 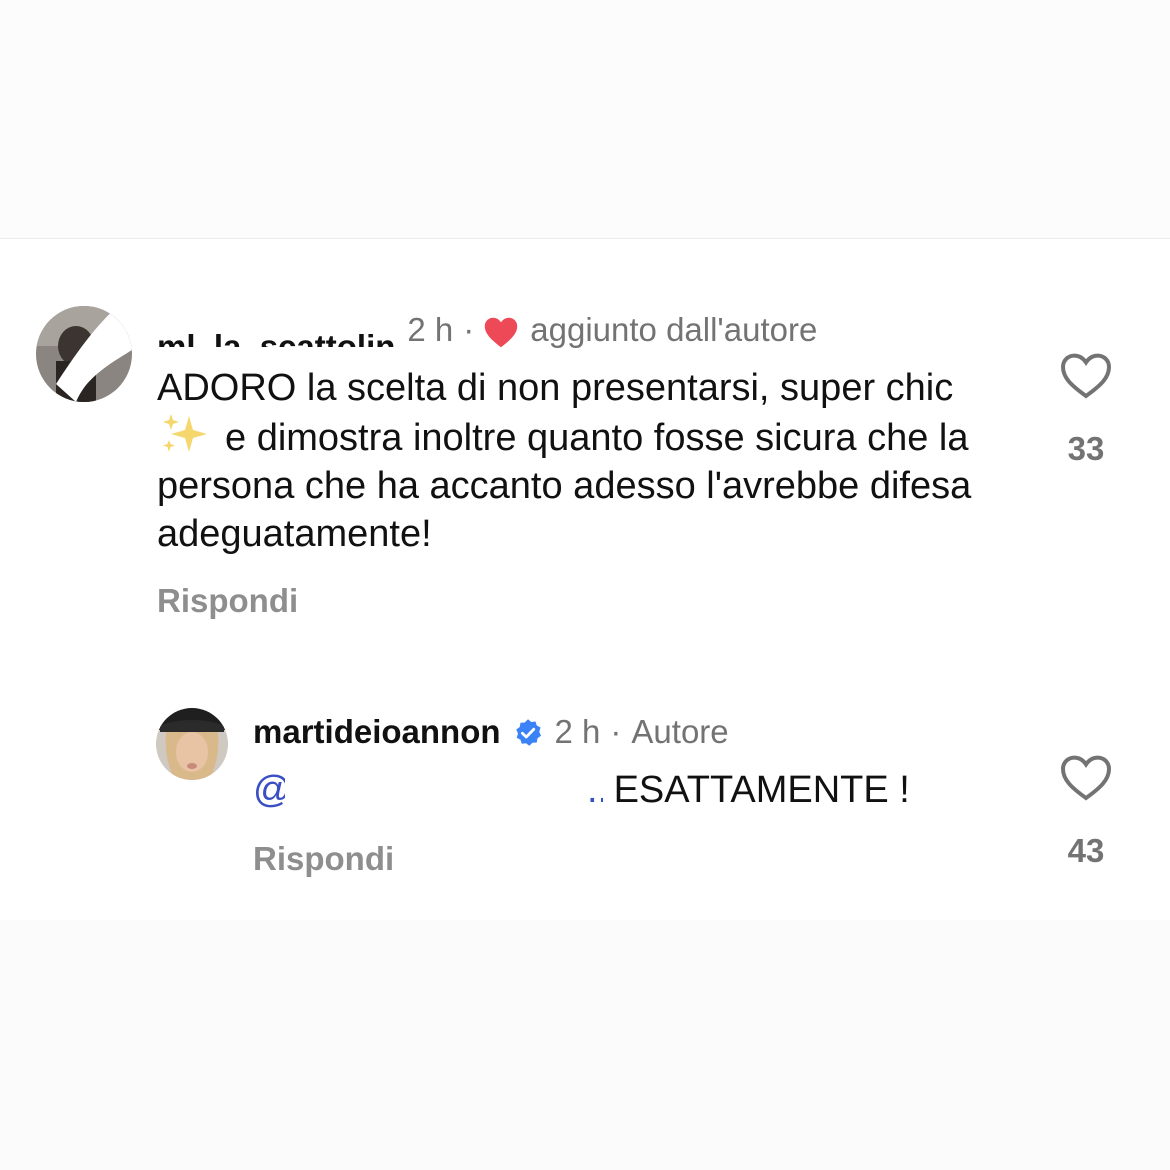 What do you see at coordinates (674, 329) in the screenshot?
I see `liked-by-author-label: aggiunto dall'autore` at bounding box center [674, 329].